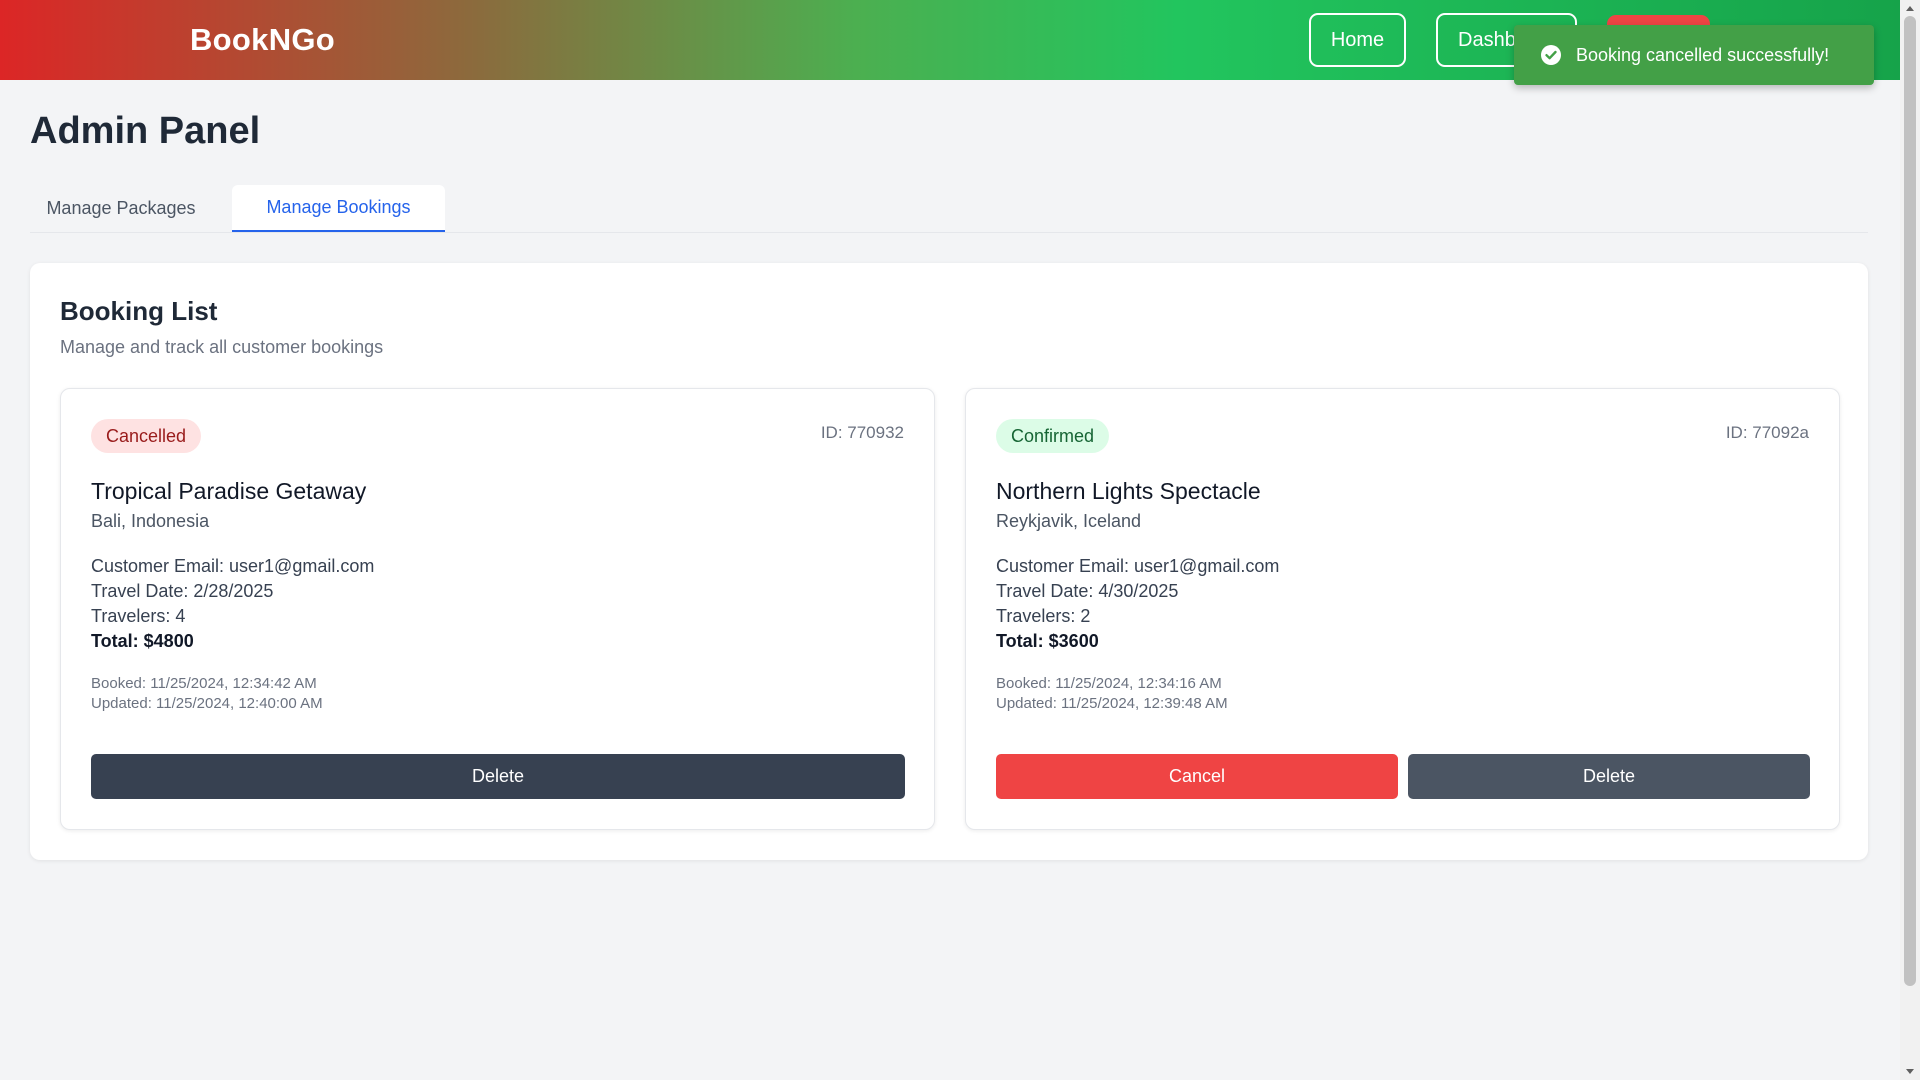 Image resolution: width=1920 pixels, height=1080 pixels. I want to click on vertical-scrollbar, so click(1910, 540).